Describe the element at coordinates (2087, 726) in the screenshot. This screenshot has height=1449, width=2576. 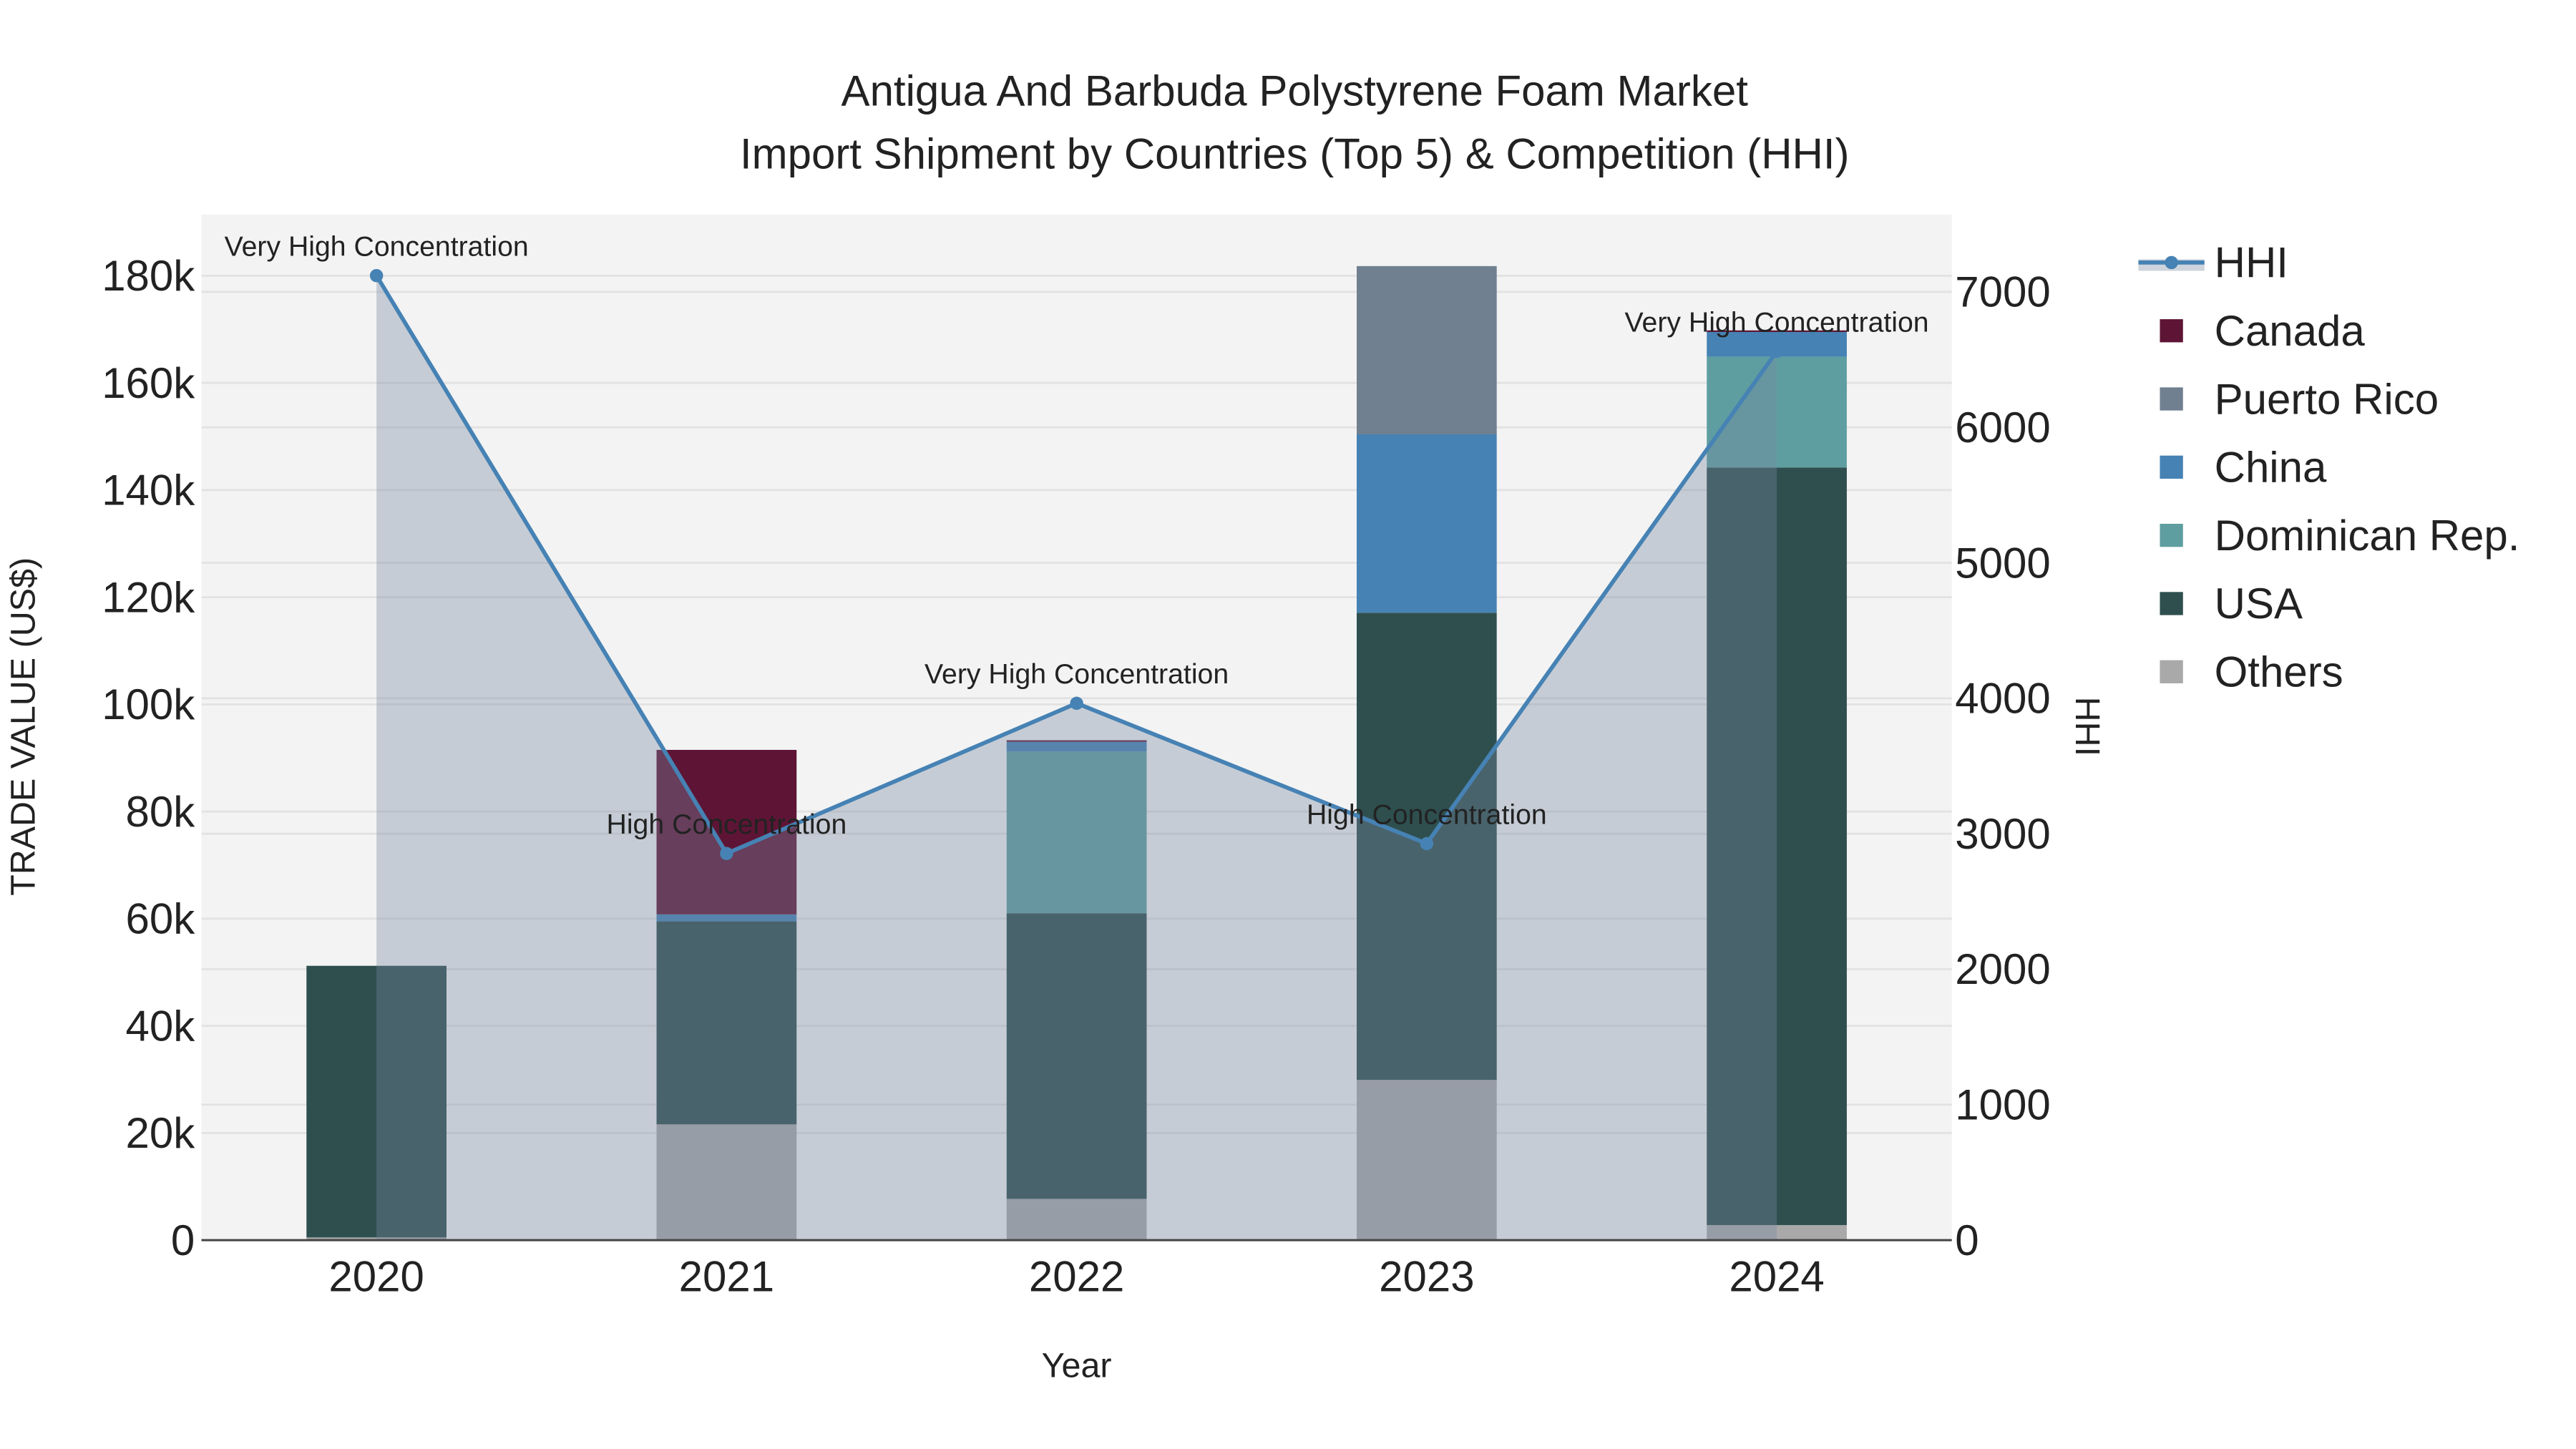
I see `y2-axis-title: HHI` at that location.